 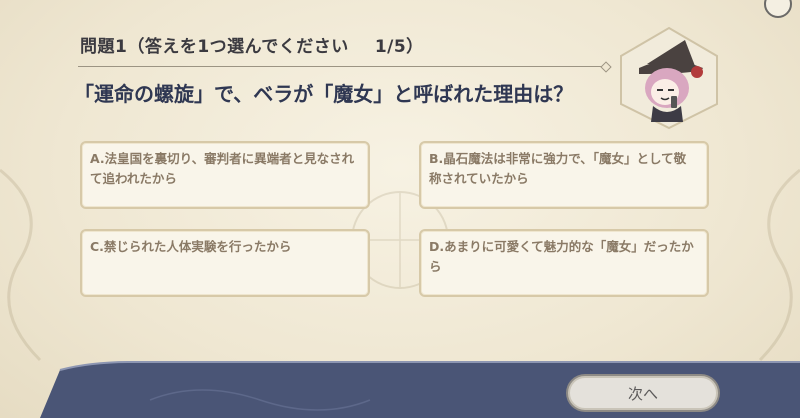 I want to click on header-divider, so click(x=342, y=66).